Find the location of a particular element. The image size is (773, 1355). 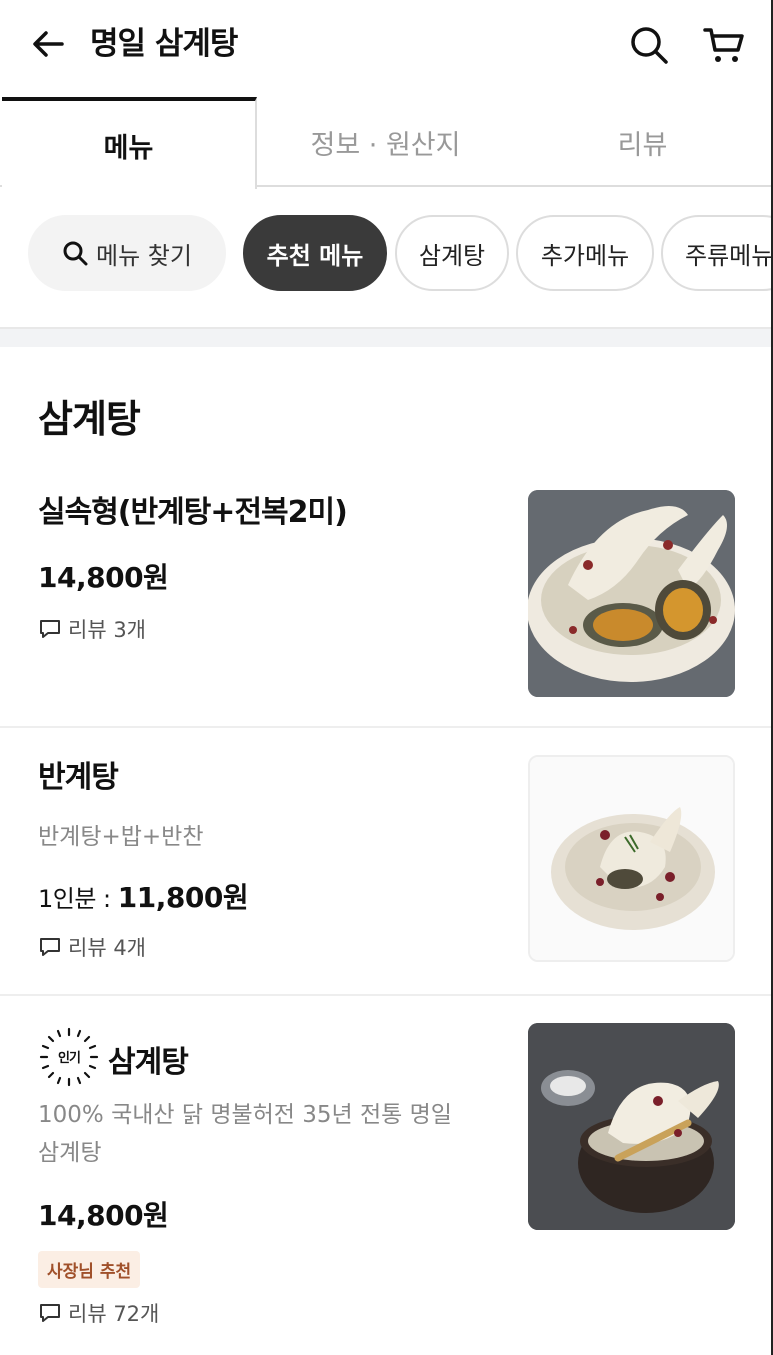

chip-drinks-menu: 주류메뉴 is located at coordinates (716, 253).